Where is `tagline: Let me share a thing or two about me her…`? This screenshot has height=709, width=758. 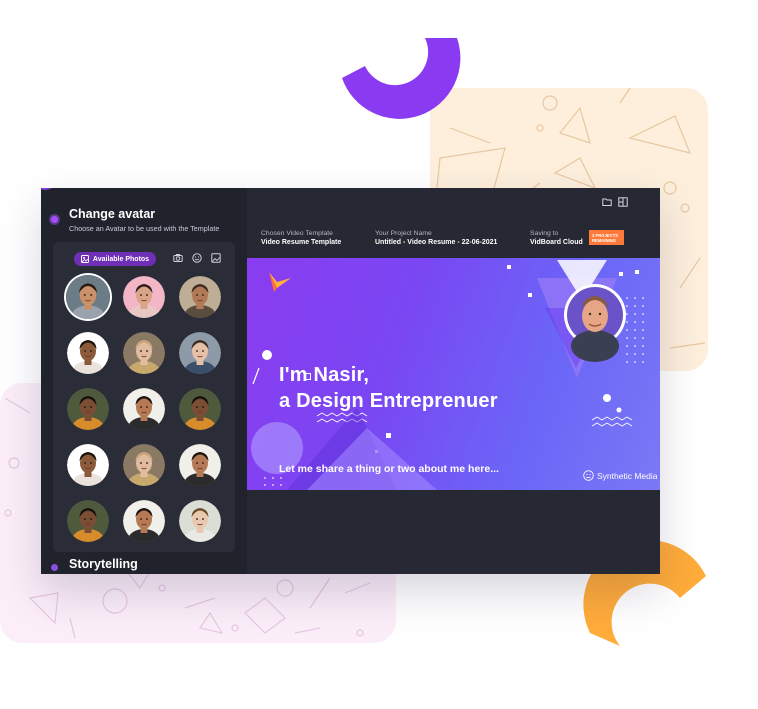 tagline: Let me share a thing or two about me her… is located at coordinates (389, 469).